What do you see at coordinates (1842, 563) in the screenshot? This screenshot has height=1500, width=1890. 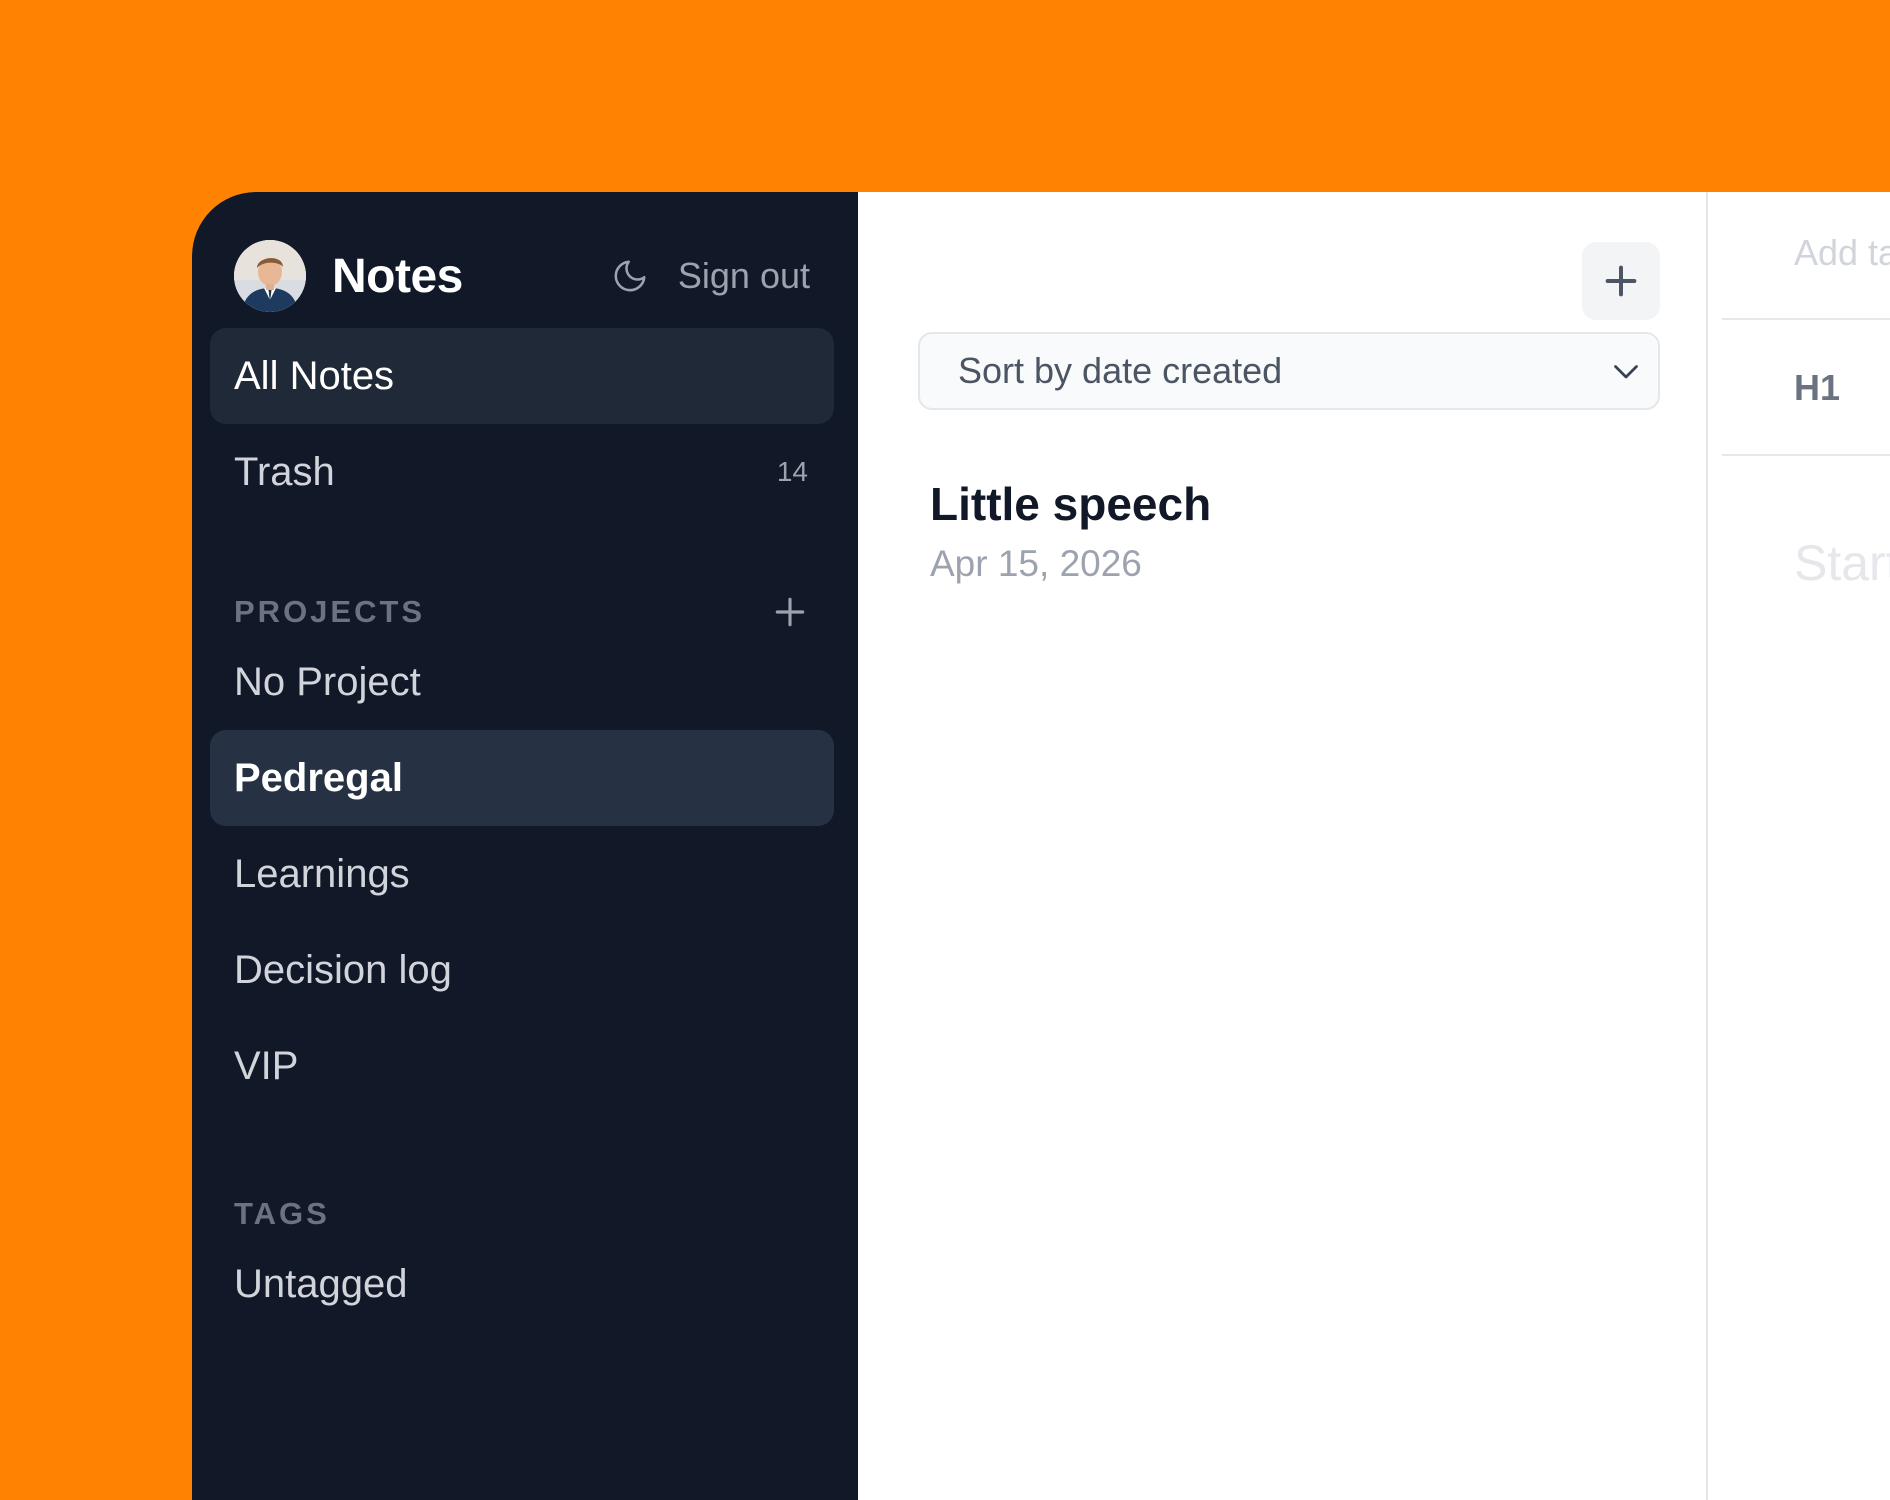 I see `editor-body: Start` at bounding box center [1842, 563].